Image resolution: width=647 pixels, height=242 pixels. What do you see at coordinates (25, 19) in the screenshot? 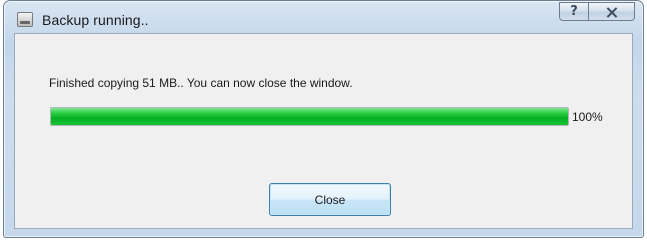
I see `drive-icon` at bounding box center [25, 19].